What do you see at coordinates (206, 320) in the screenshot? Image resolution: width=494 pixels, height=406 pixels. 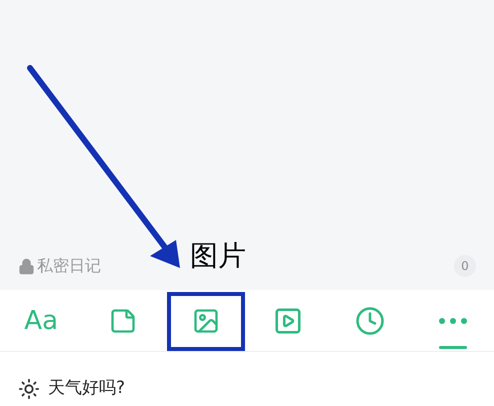 I see `image-icon` at bounding box center [206, 320].